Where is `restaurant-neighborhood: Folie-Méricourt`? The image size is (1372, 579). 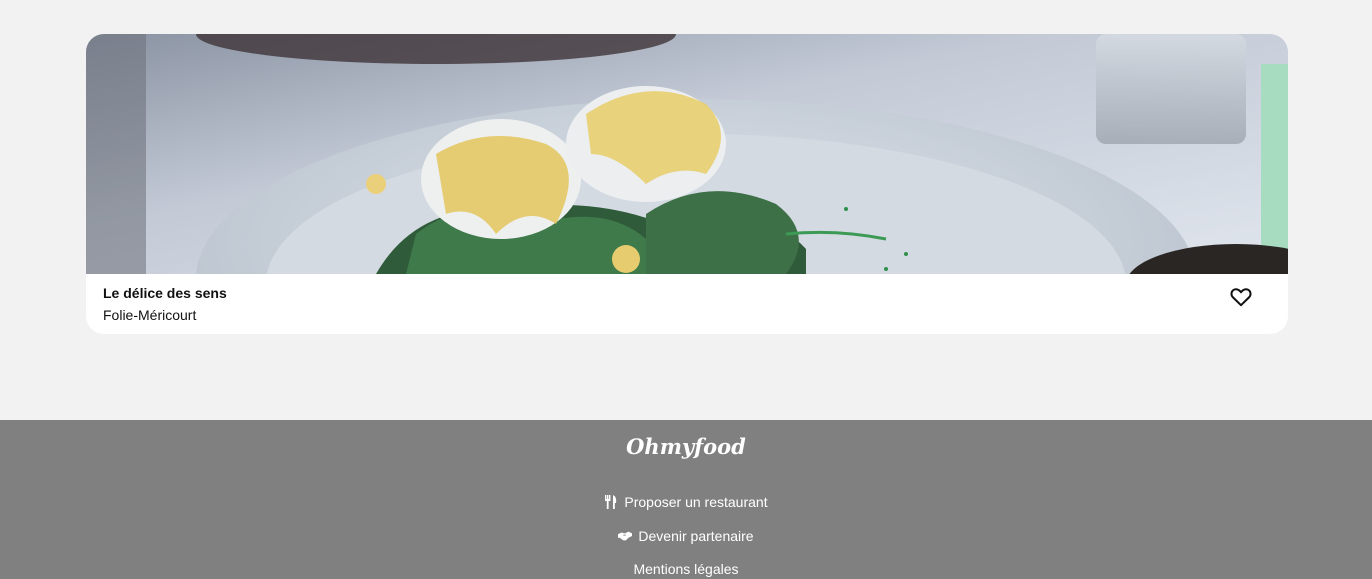
restaurant-neighborhood: Folie-Méricourt is located at coordinates (150, 315).